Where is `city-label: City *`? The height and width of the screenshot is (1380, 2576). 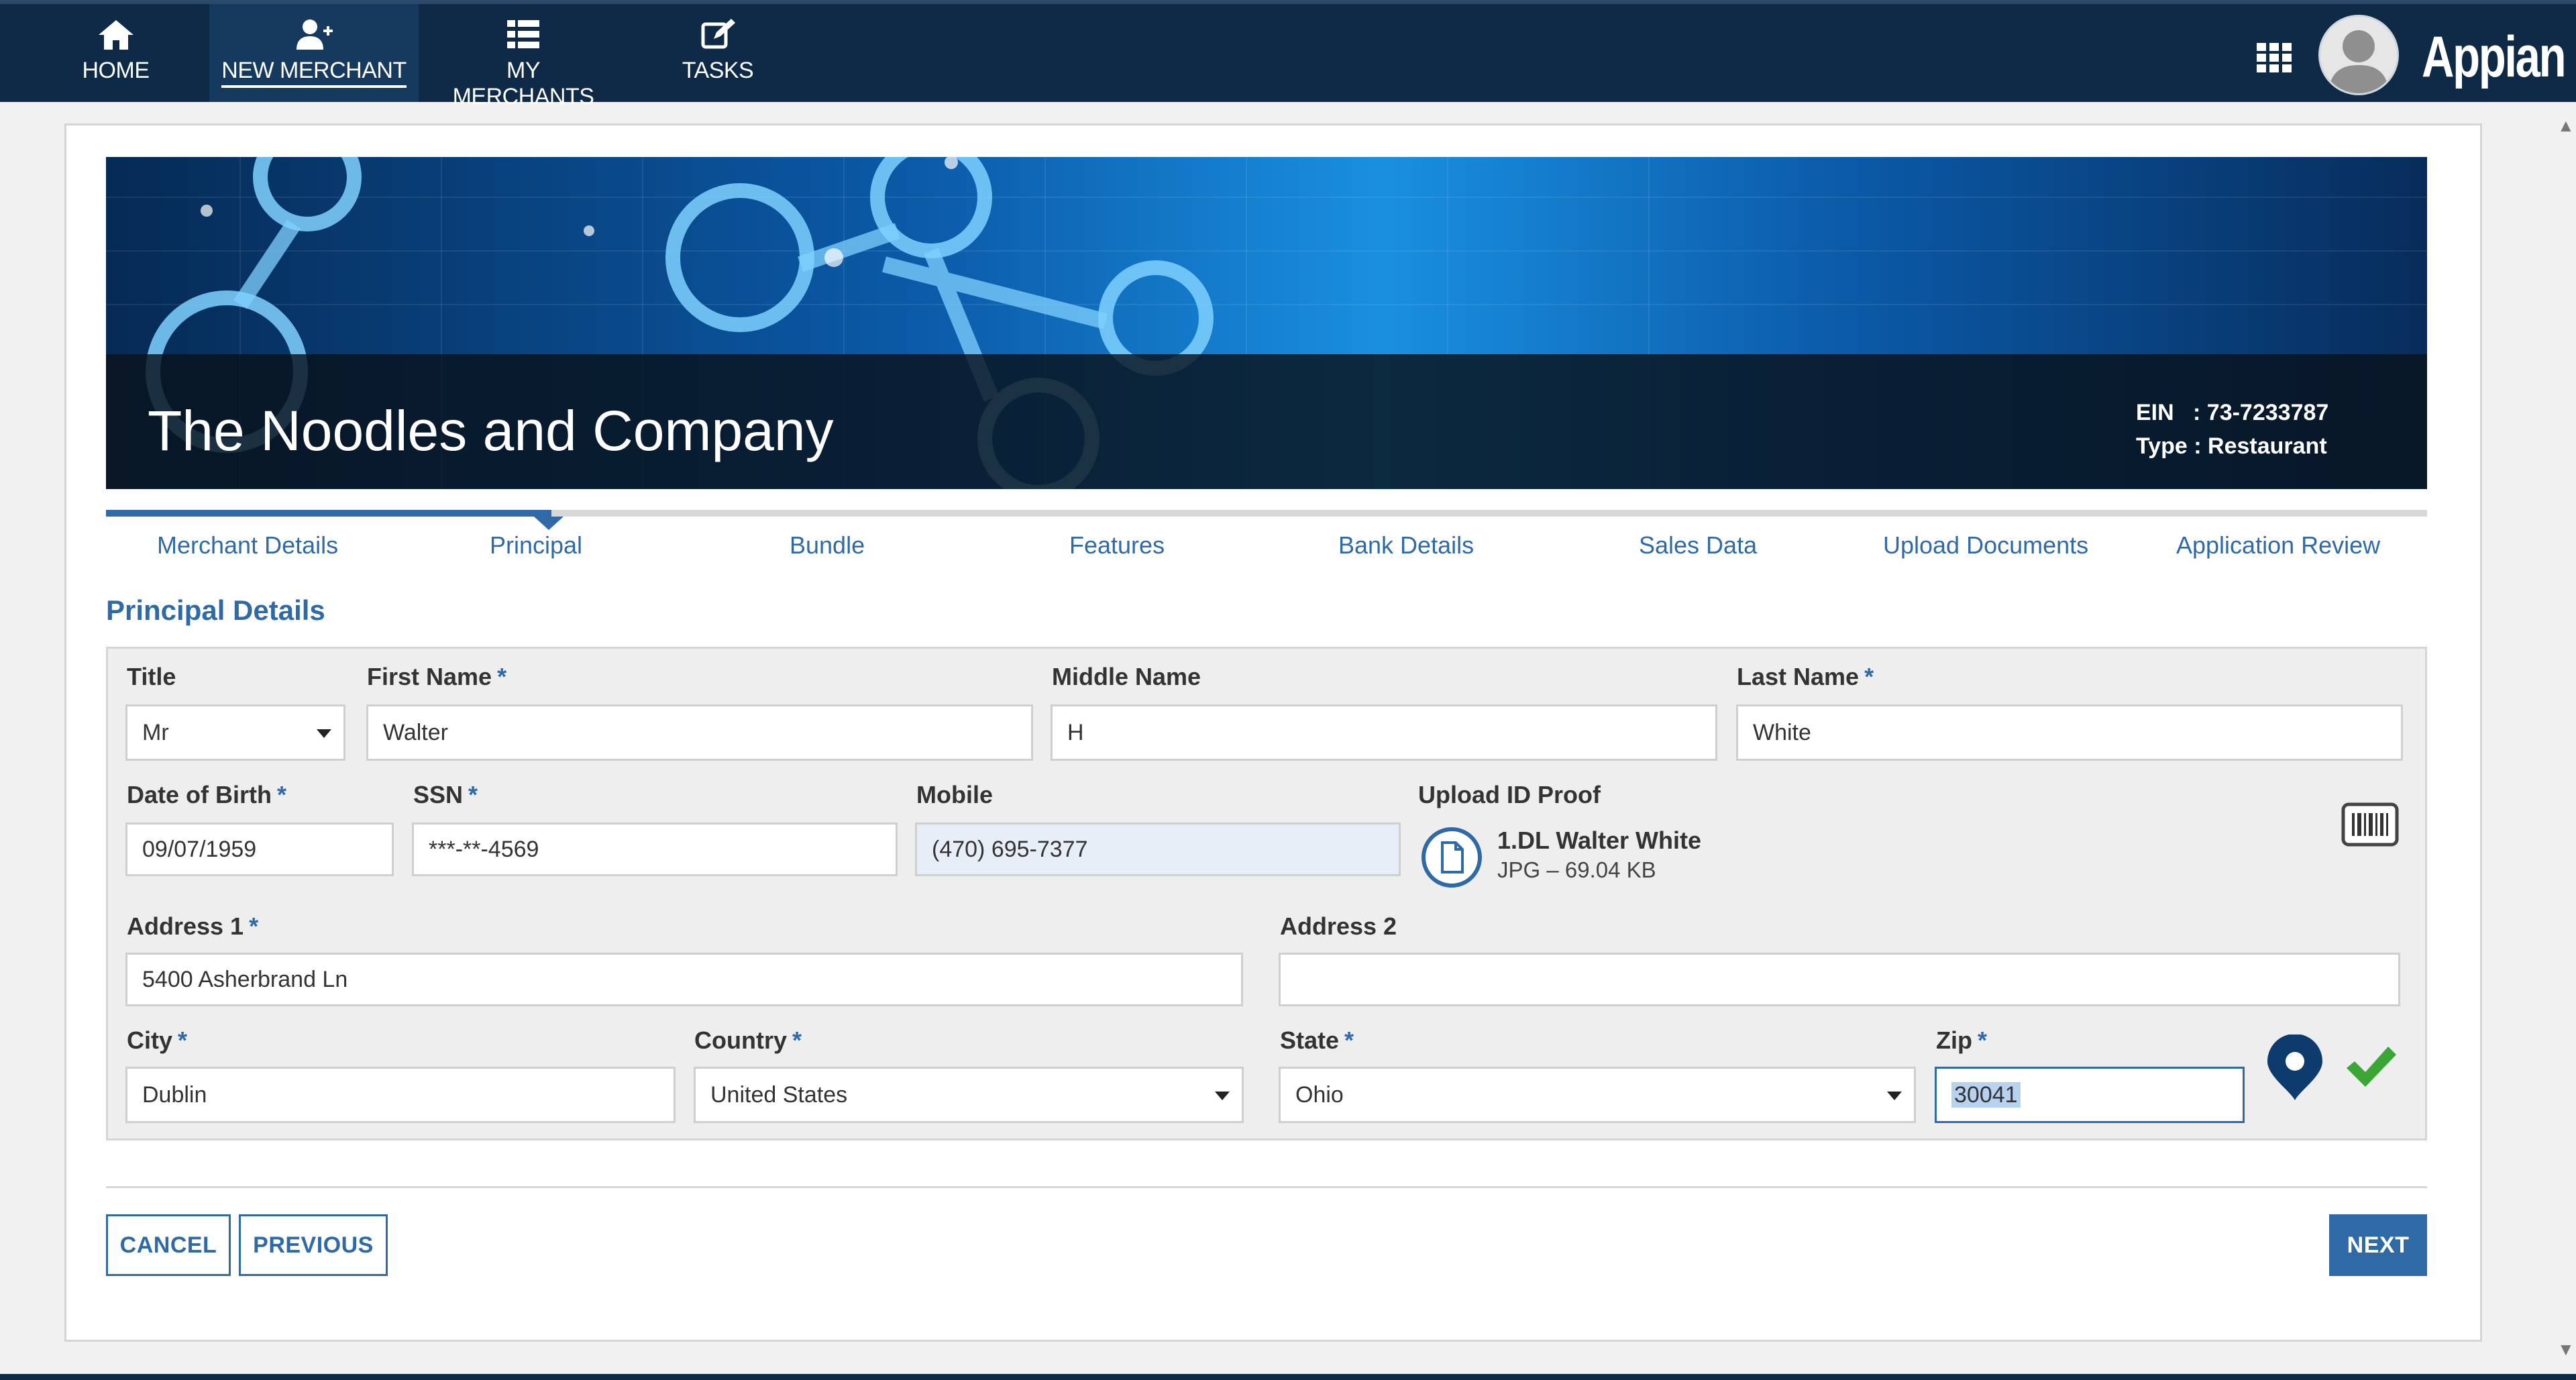 city-label: City * is located at coordinates (157, 1040).